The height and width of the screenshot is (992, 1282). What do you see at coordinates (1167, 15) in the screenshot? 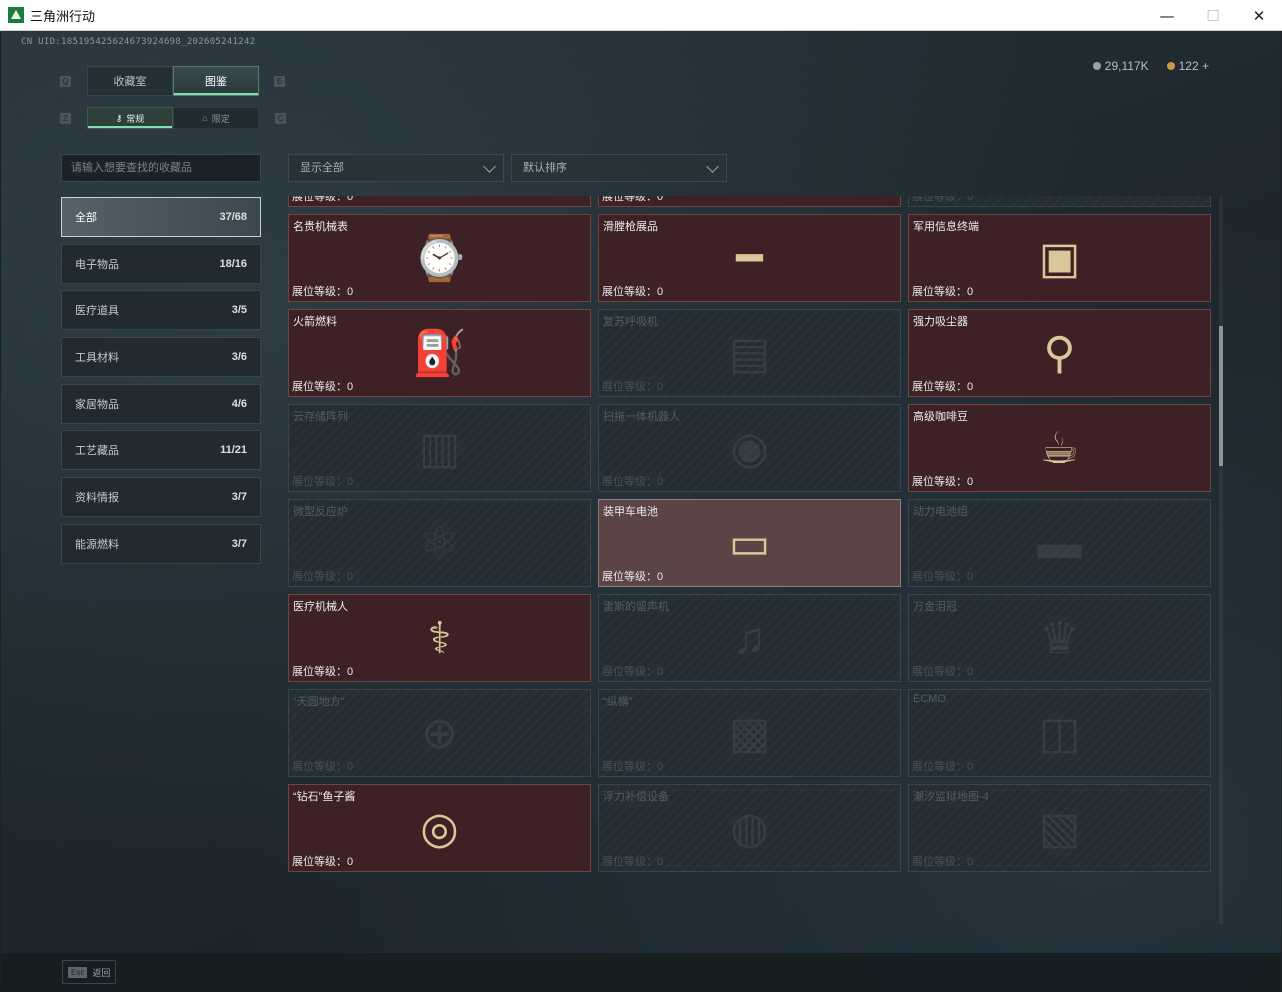
I see `minimize-button: —` at bounding box center [1167, 15].